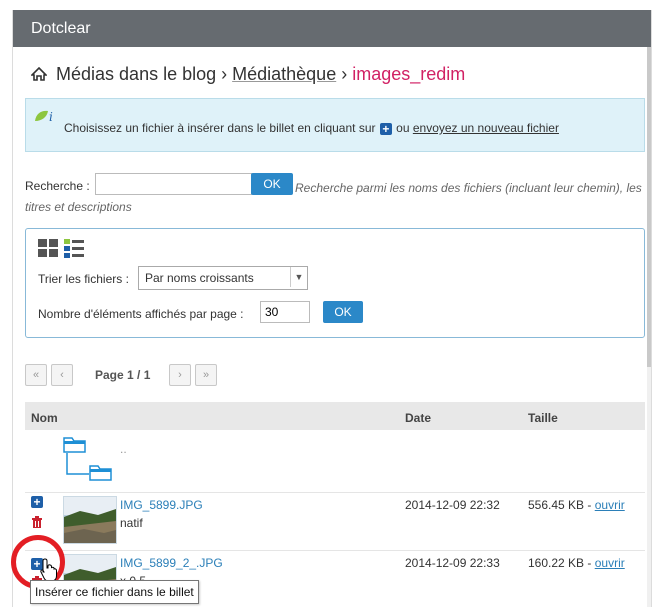 This screenshot has width=663, height=607. Describe the element at coordinates (452, 563) in the screenshot. I see `file-date: 2014-12-09 22:33` at that location.